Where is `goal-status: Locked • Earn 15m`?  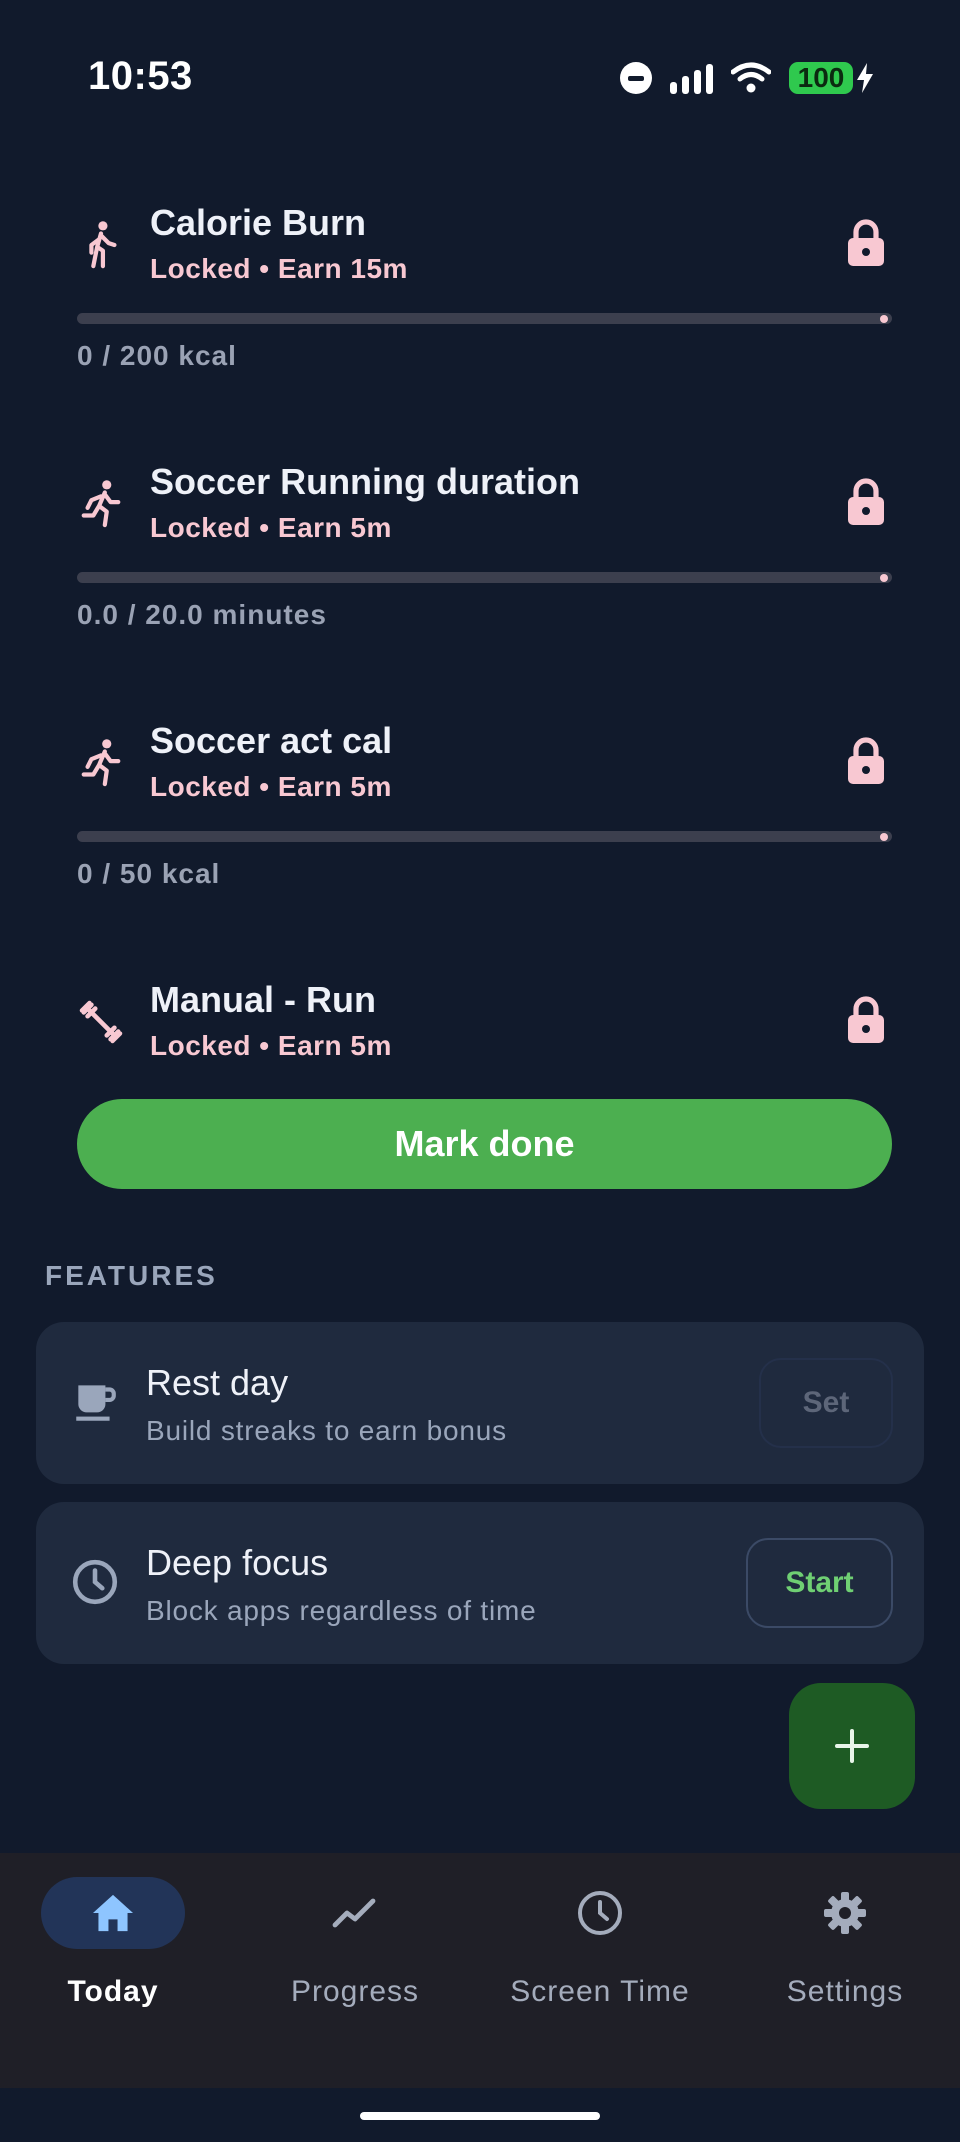 goal-status: Locked • Earn 15m is located at coordinates (279, 268).